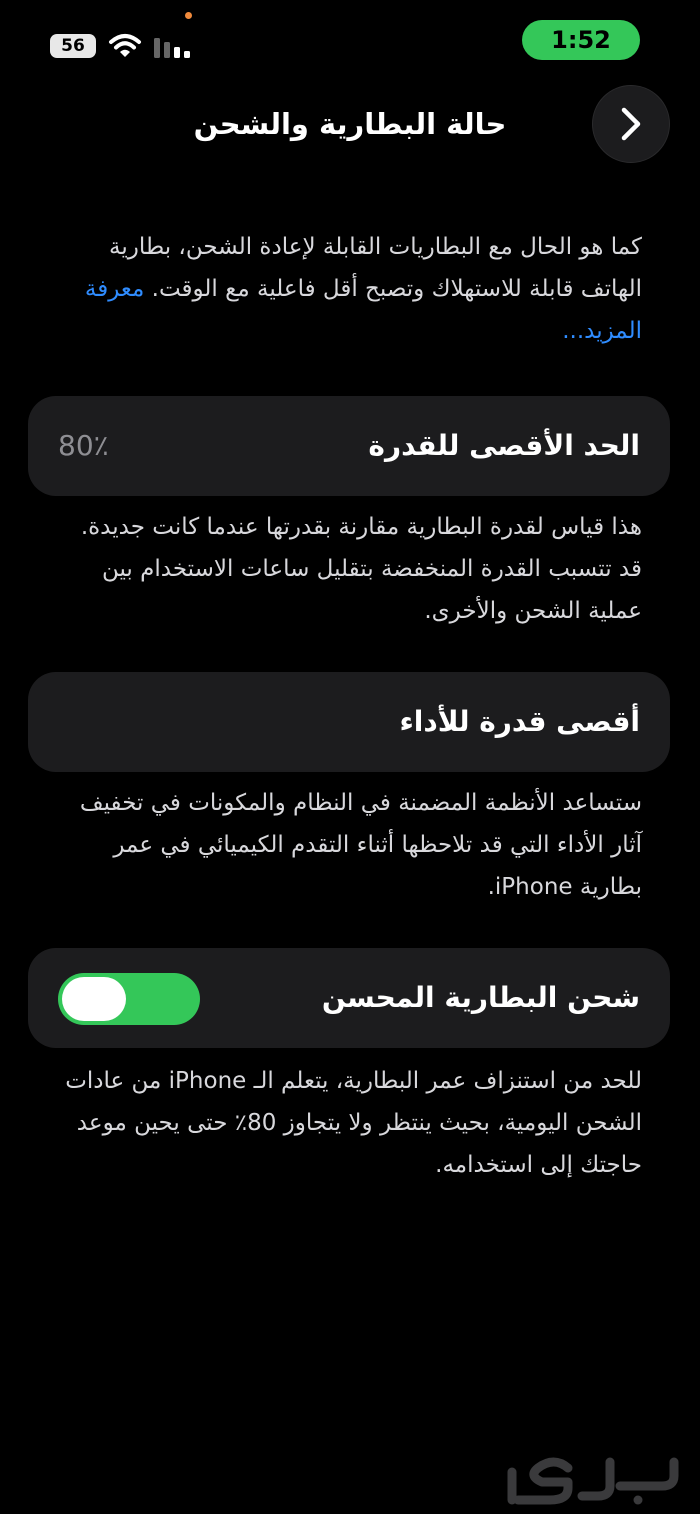  I want to click on optimized-charging-toggle, so click(129, 999).